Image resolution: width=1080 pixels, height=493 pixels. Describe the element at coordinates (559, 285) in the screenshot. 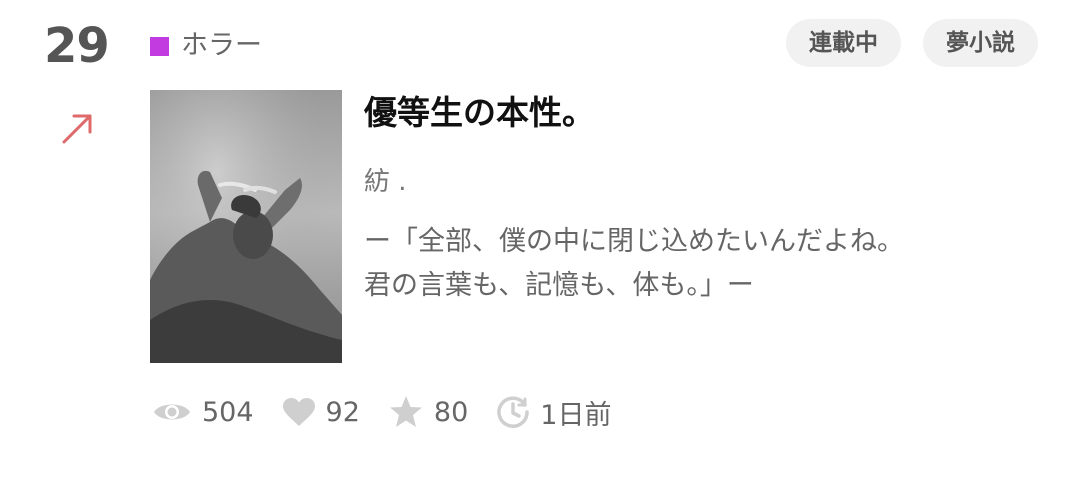

I see `synopsis-line: 君の言葉も、記憶も、体も。」ー` at that location.